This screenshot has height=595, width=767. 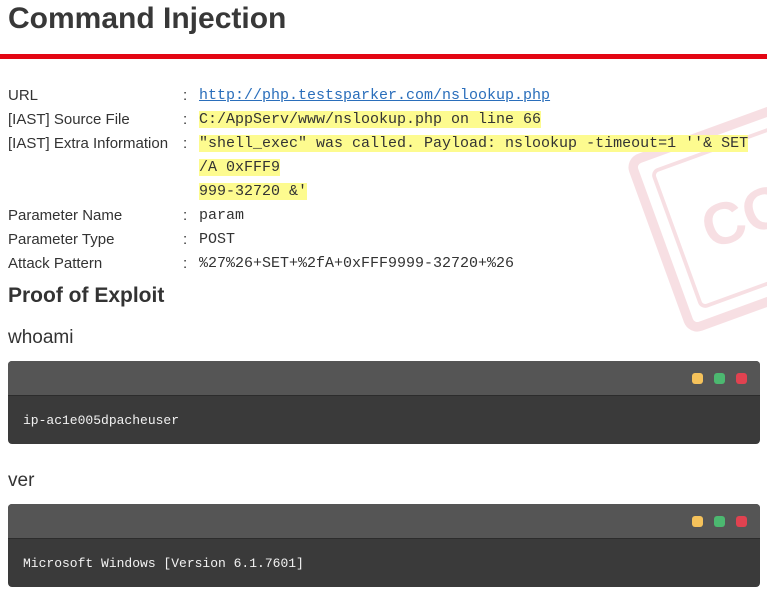 I want to click on detail-label: [IAST] Source File, so click(x=69, y=119).